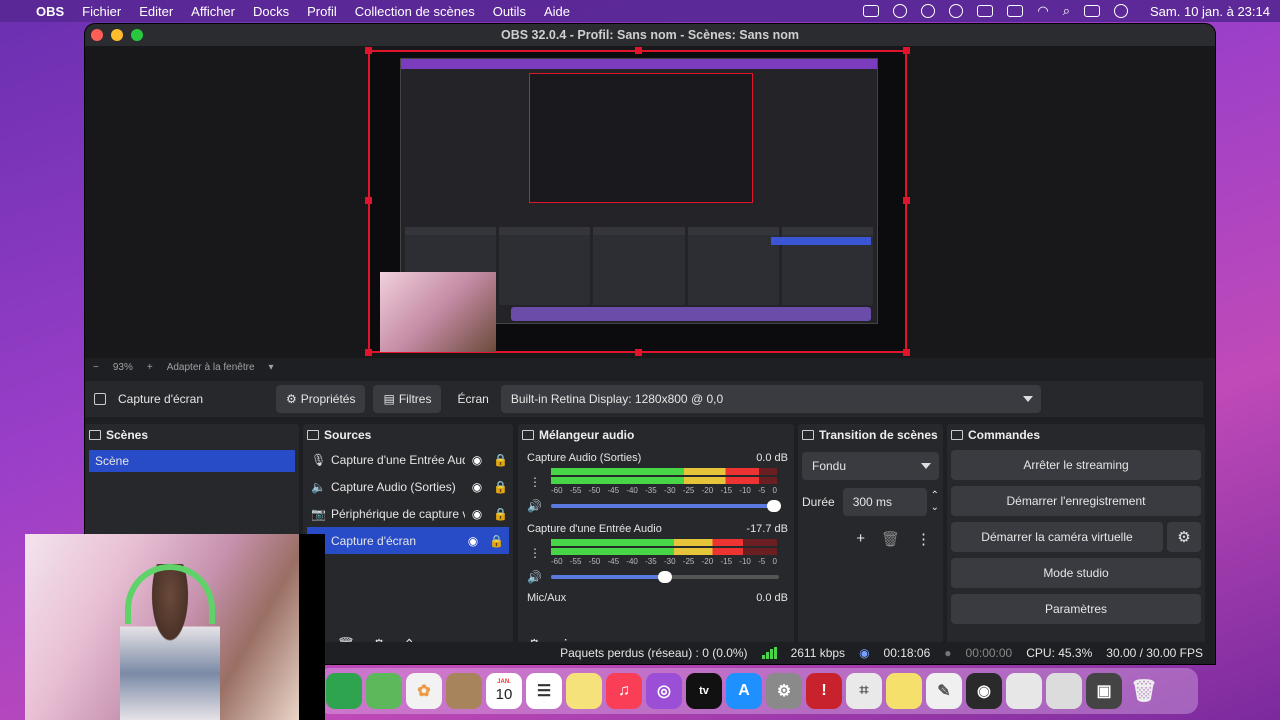  What do you see at coordinates (1076, 573) in the screenshot?
I see `studio-mode-button: Mode studio` at bounding box center [1076, 573].